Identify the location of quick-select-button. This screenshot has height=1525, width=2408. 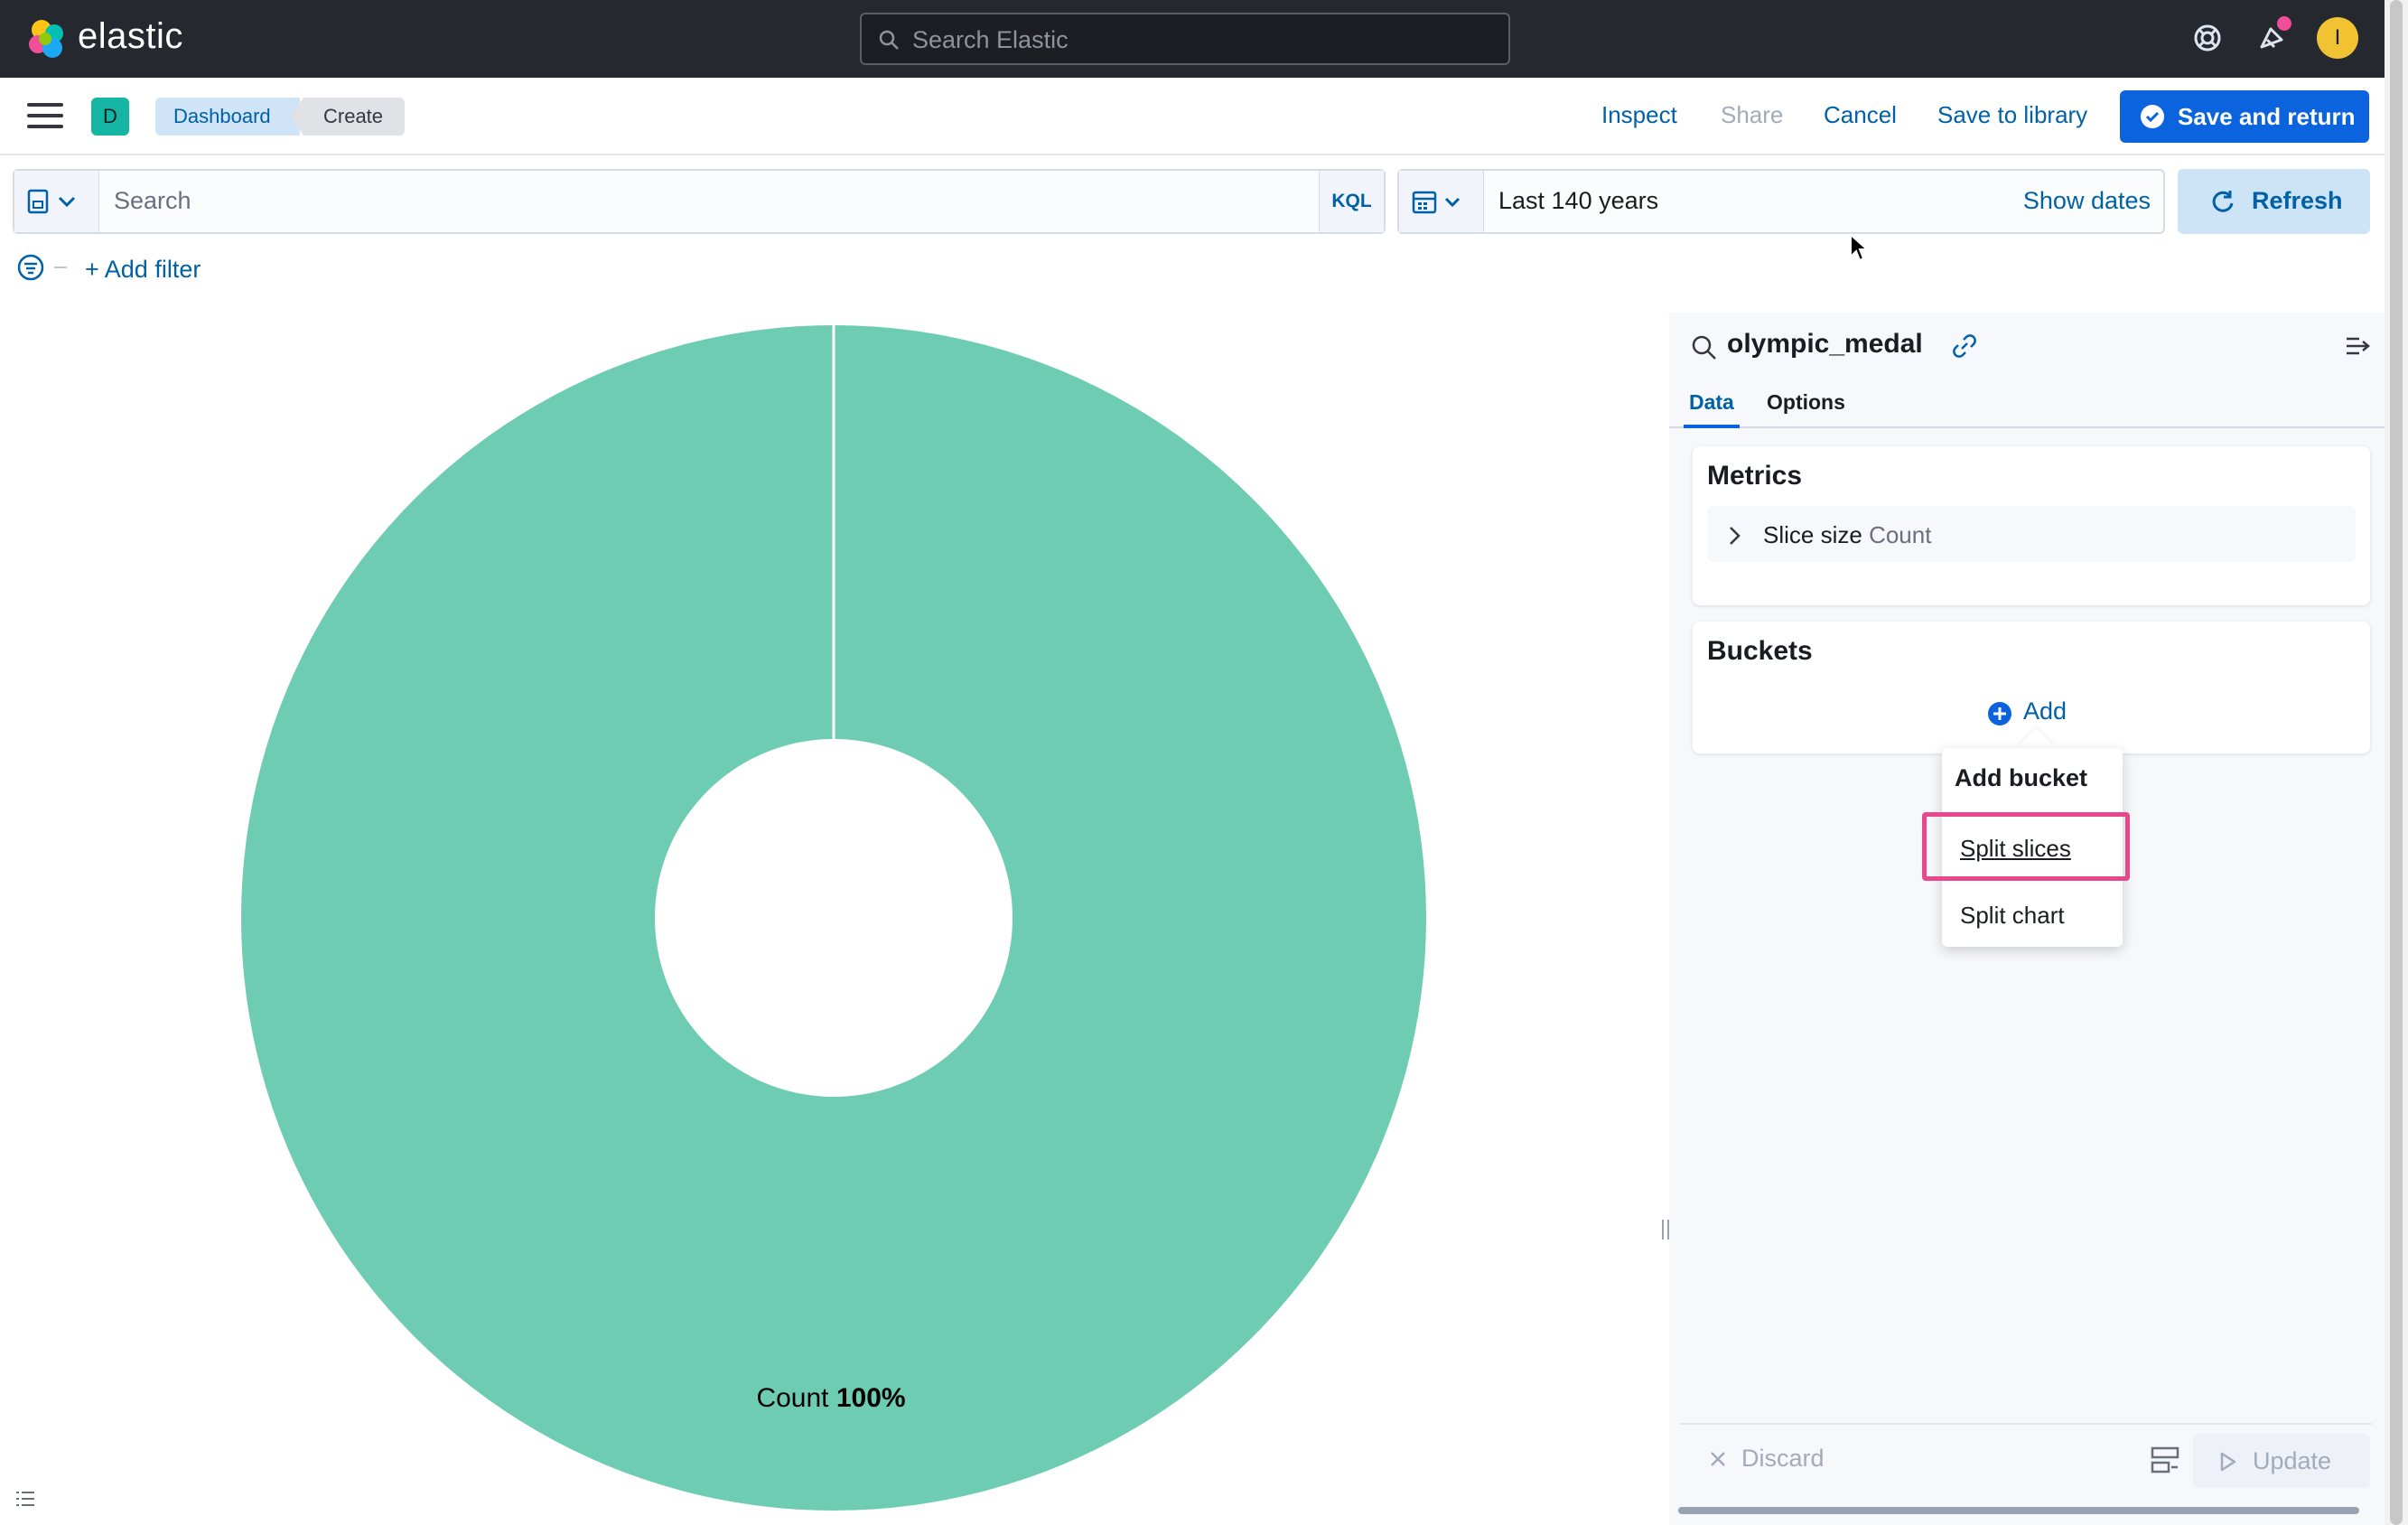
(1441, 201).